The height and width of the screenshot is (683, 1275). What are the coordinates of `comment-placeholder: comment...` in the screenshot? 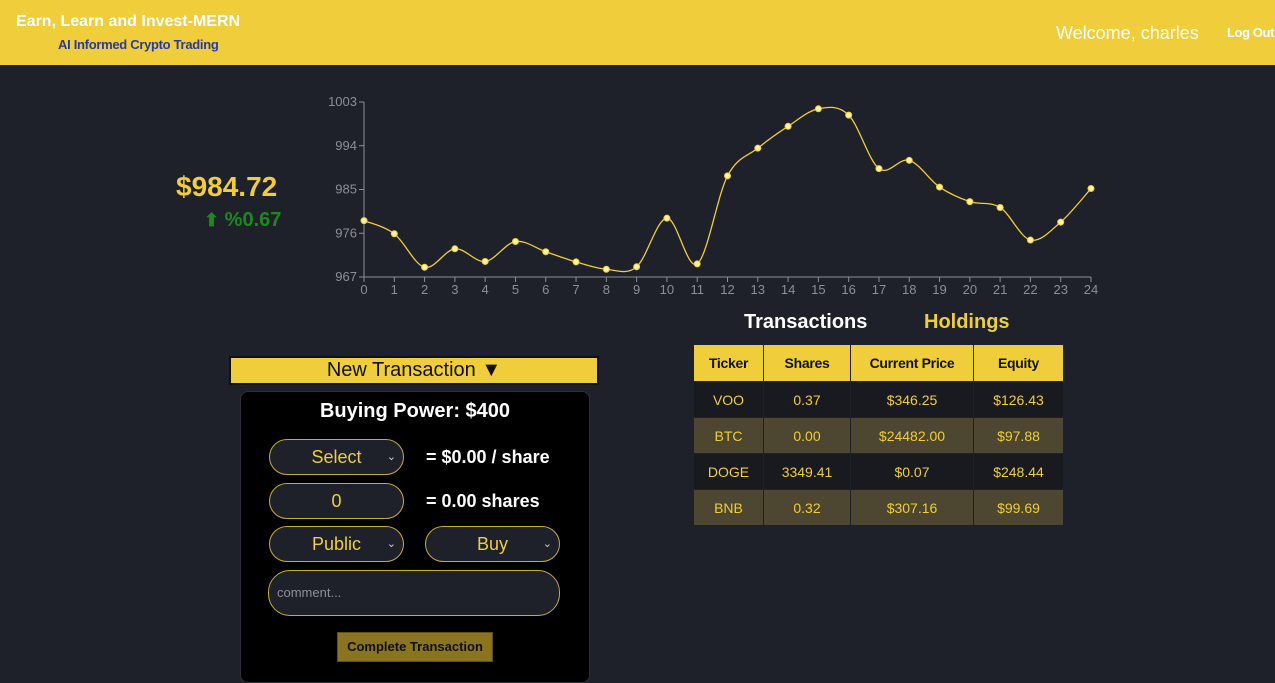 It's located at (309, 592).